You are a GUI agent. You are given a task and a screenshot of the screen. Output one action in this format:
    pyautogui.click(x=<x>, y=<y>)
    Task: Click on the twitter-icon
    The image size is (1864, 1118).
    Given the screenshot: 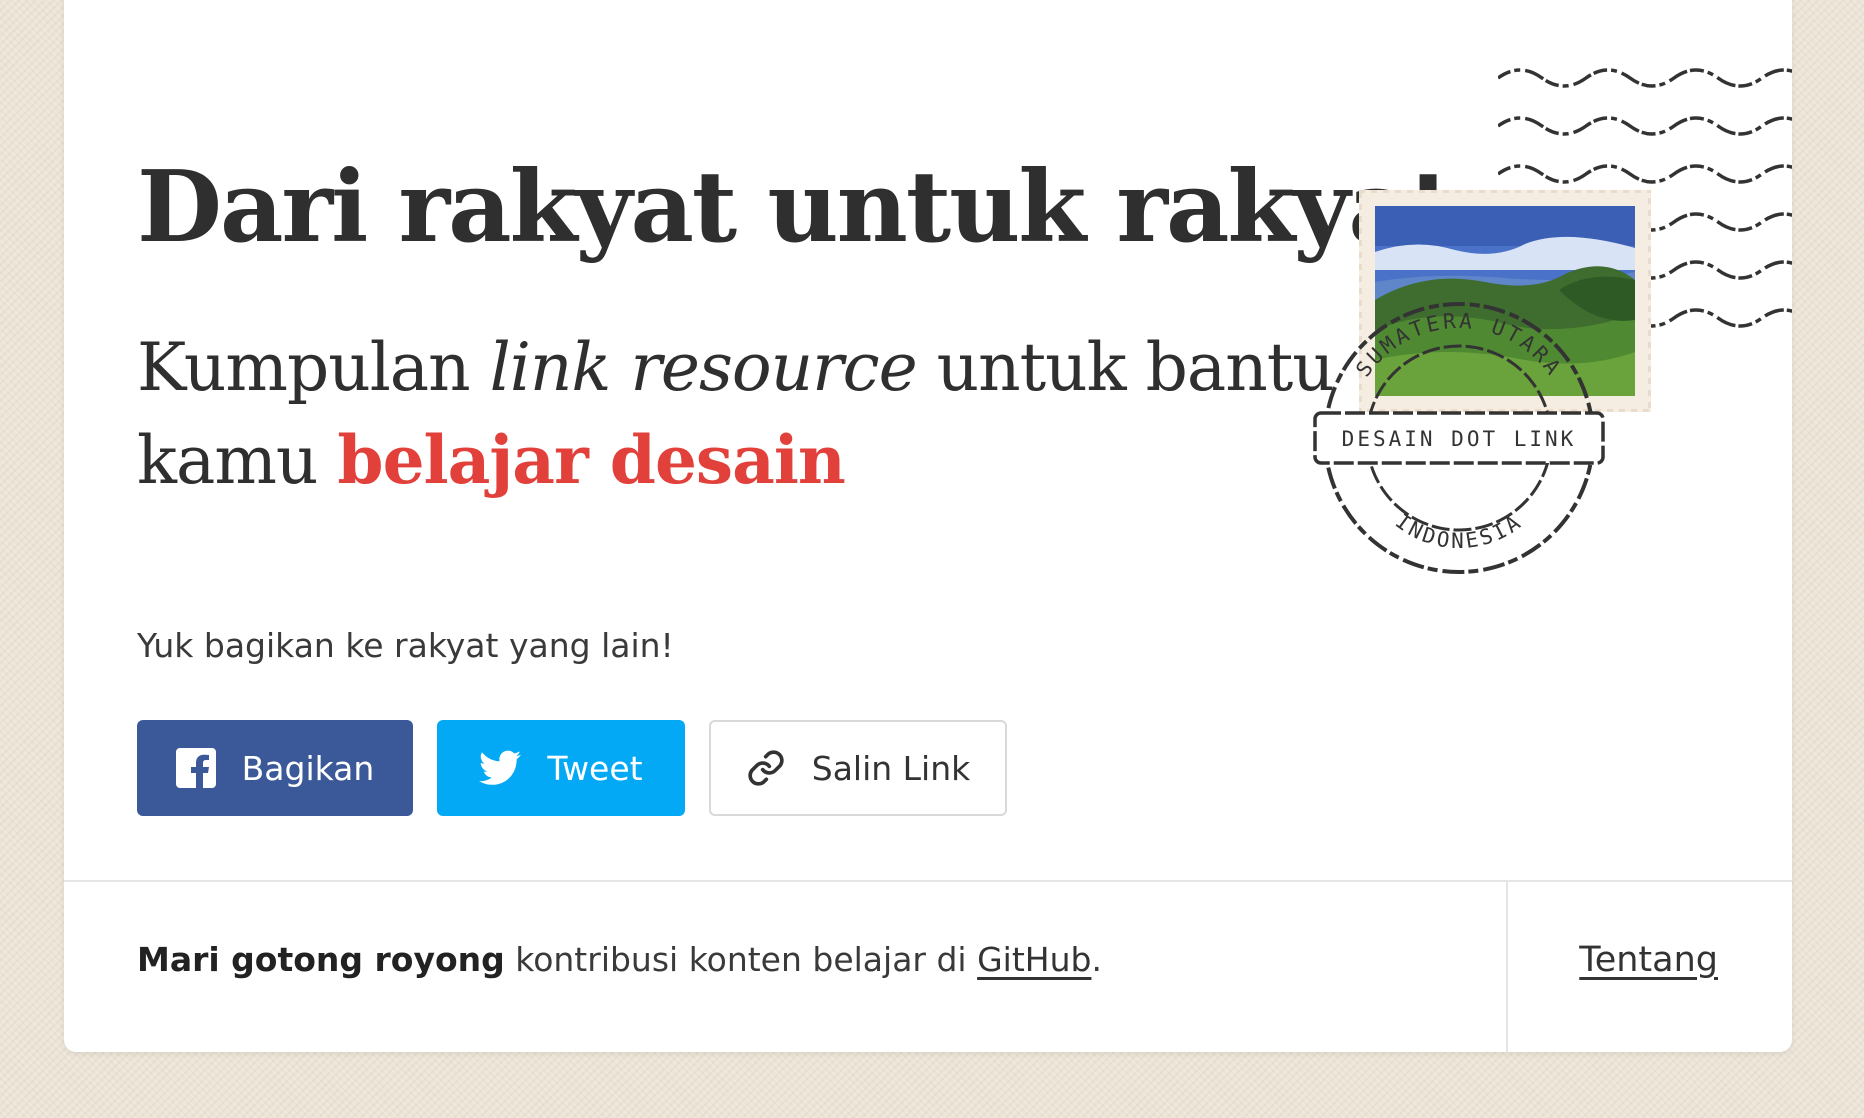 What is the action you would take?
    pyautogui.click(x=500, y=768)
    